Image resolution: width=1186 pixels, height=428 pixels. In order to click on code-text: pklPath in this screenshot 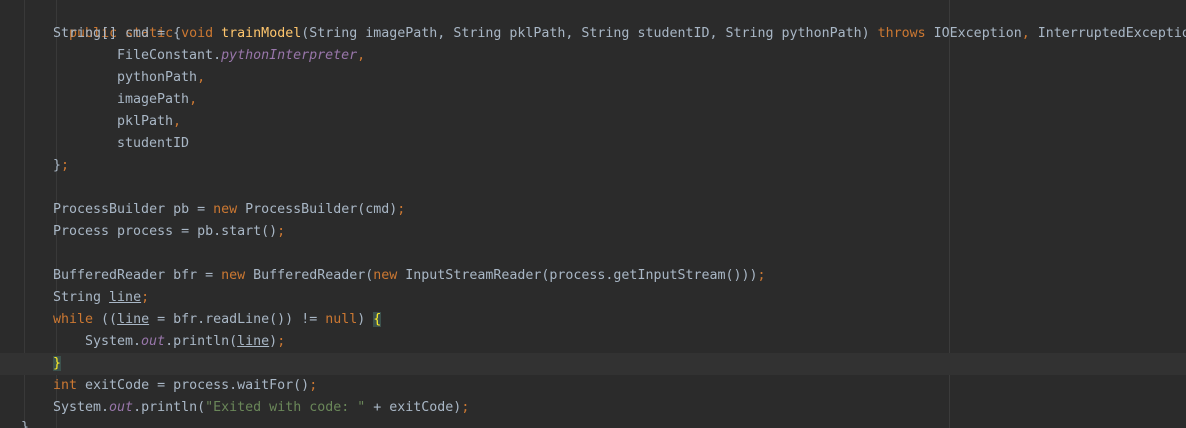, I will do `click(145, 121)`.